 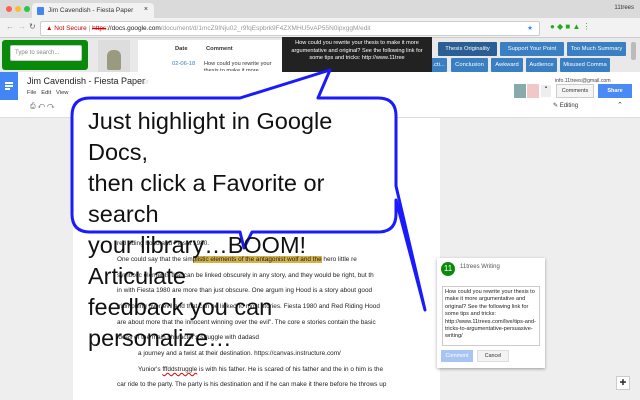 I want to click on callout-line: Just highlight in Google Docs,, so click(x=210, y=136).